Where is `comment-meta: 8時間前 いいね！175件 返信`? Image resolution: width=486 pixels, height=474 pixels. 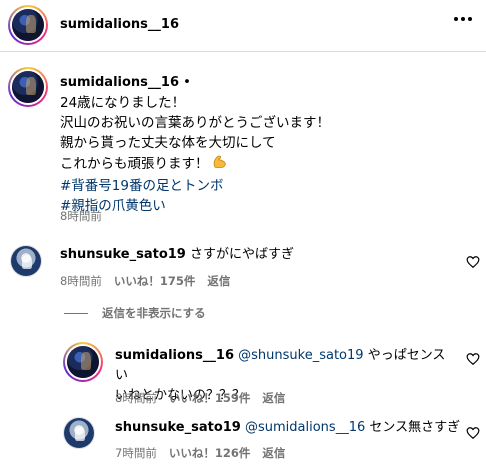
comment-meta: 8時間前 いいね！175件 返信 is located at coordinates (145, 281).